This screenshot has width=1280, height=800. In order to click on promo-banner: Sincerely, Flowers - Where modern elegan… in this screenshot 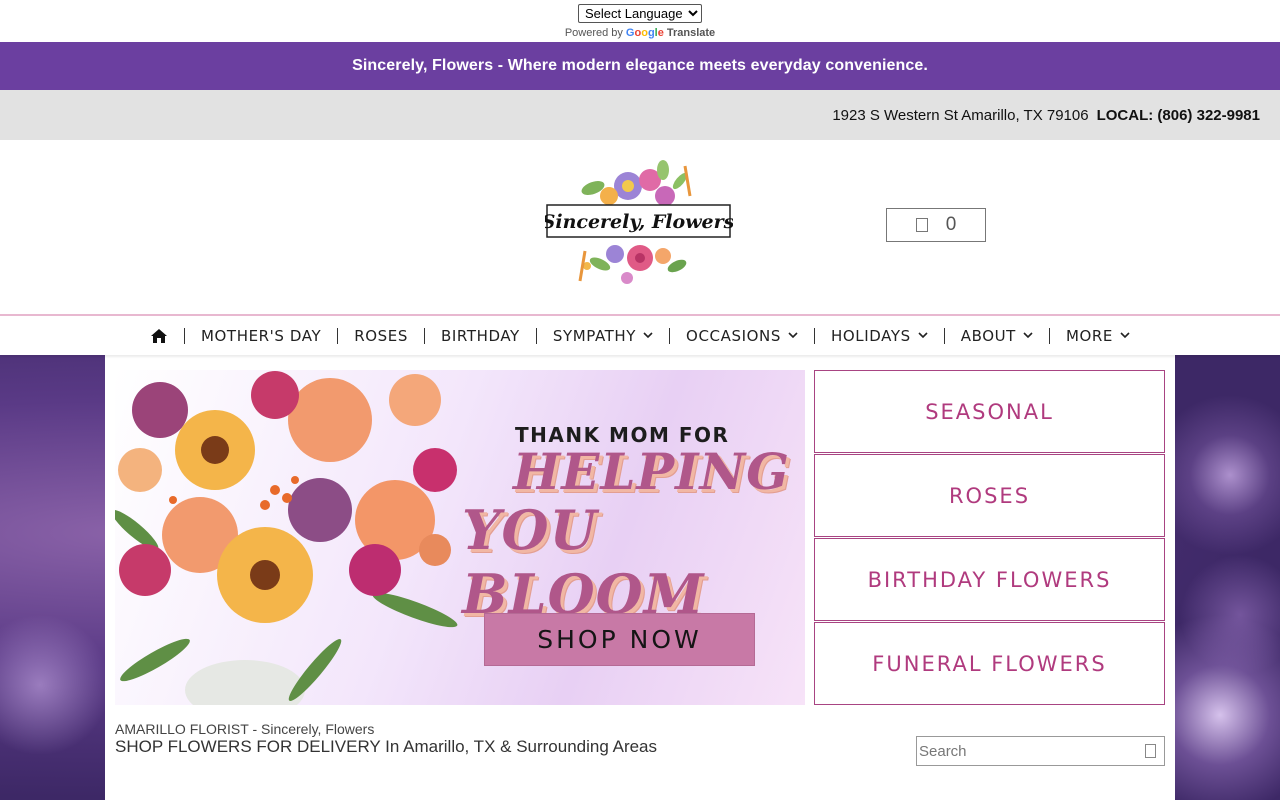, I will do `click(640, 66)`.